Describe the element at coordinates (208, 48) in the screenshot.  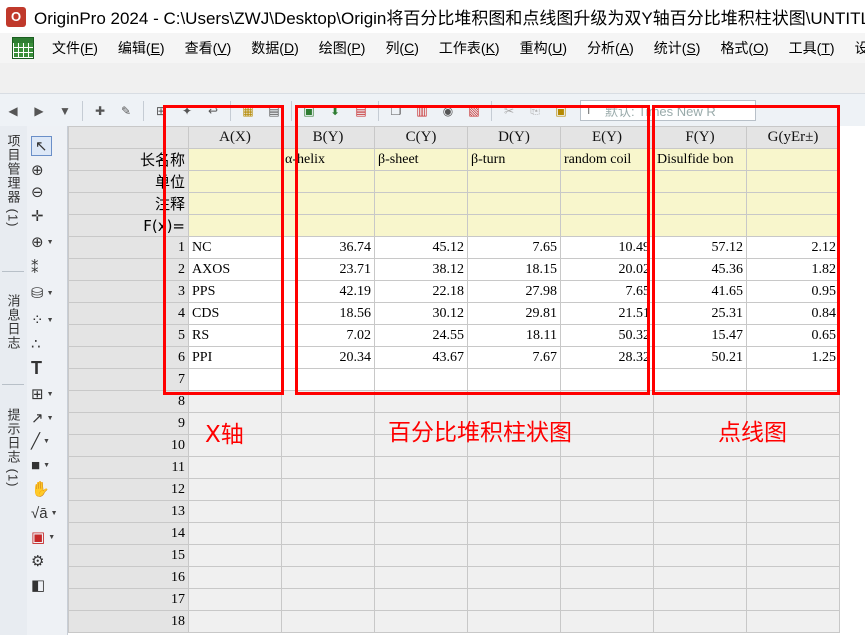
I see `menu-item-2: 查看(V)` at that location.